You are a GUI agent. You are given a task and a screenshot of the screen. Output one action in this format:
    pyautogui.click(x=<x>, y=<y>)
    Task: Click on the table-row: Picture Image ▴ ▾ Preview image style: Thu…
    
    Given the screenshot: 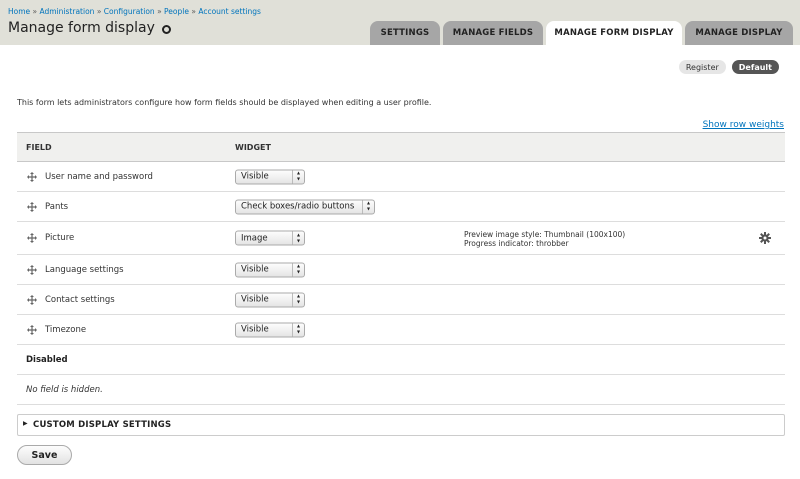 What is the action you would take?
    pyautogui.click(x=401, y=238)
    